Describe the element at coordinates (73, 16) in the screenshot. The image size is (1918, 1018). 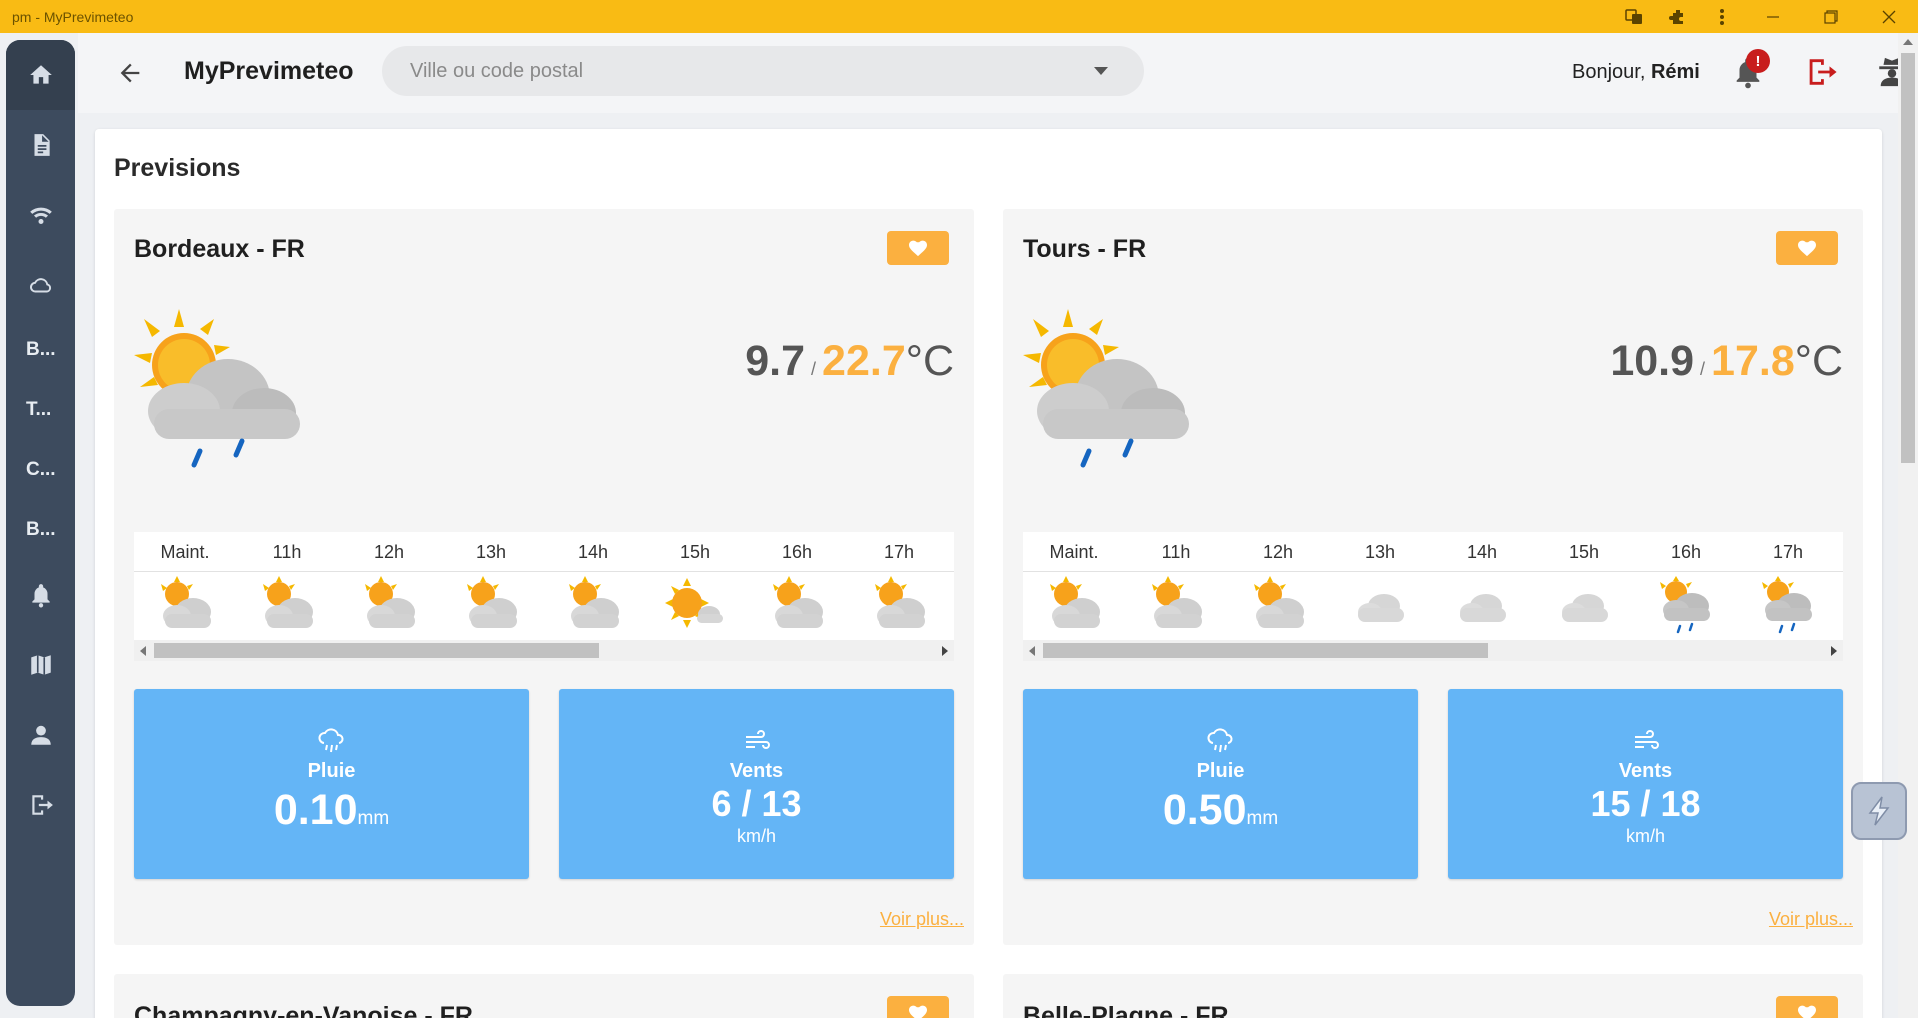
I see `window-title: pm - MyPrevimeteo` at that location.